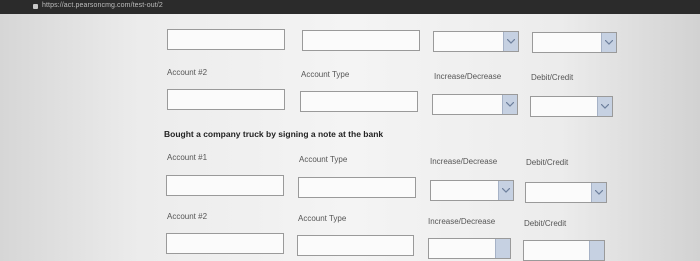 The height and width of the screenshot is (261, 700). Describe the element at coordinates (35, 6) in the screenshot. I see `lock-icon` at that location.